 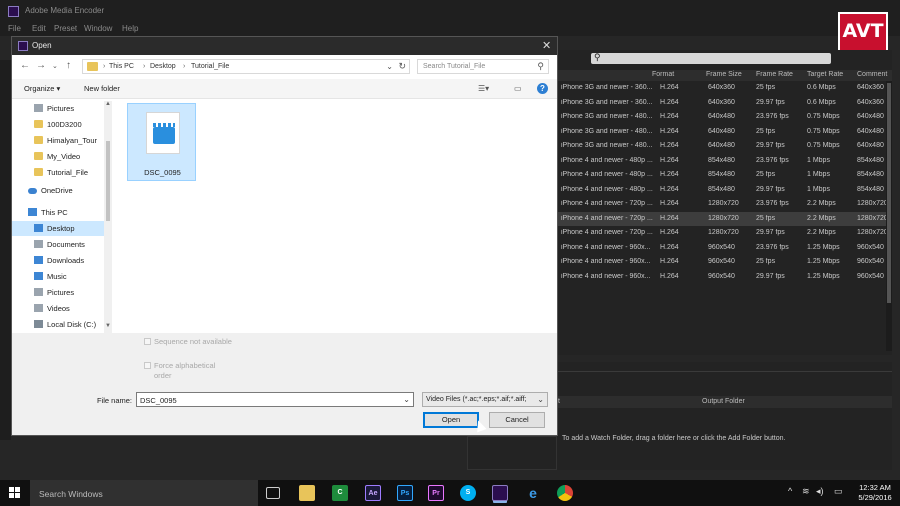 What do you see at coordinates (774, 74) in the screenshot?
I see `column-frame-rate: Frame Rate` at bounding box center [774, 74].